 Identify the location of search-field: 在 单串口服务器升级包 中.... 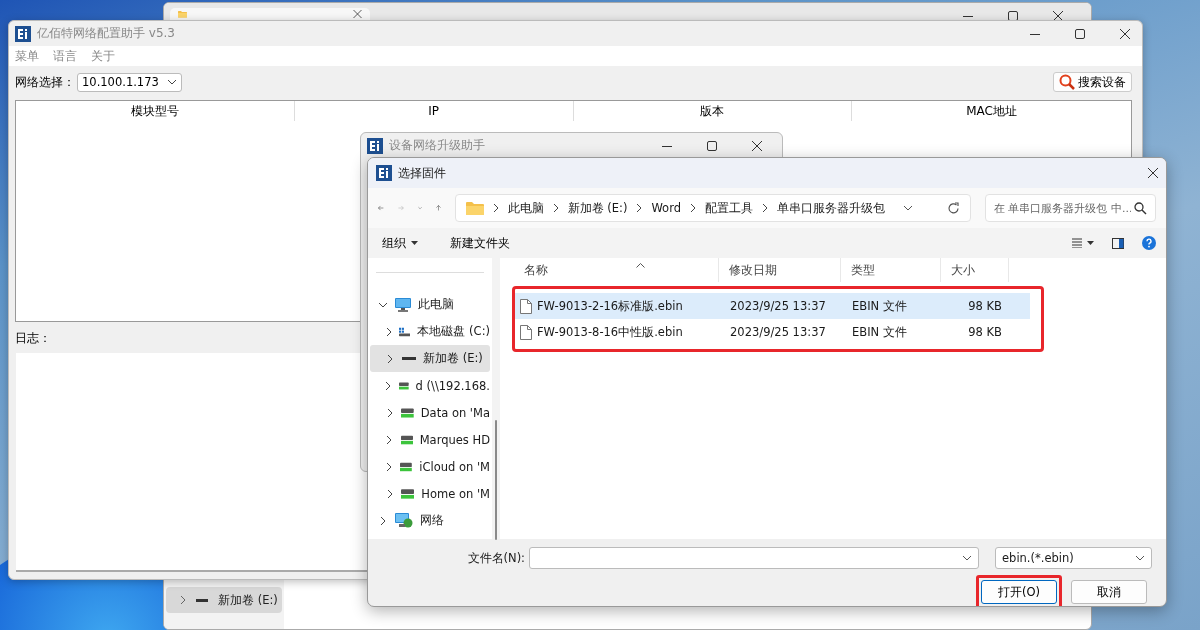
(1070, 208).